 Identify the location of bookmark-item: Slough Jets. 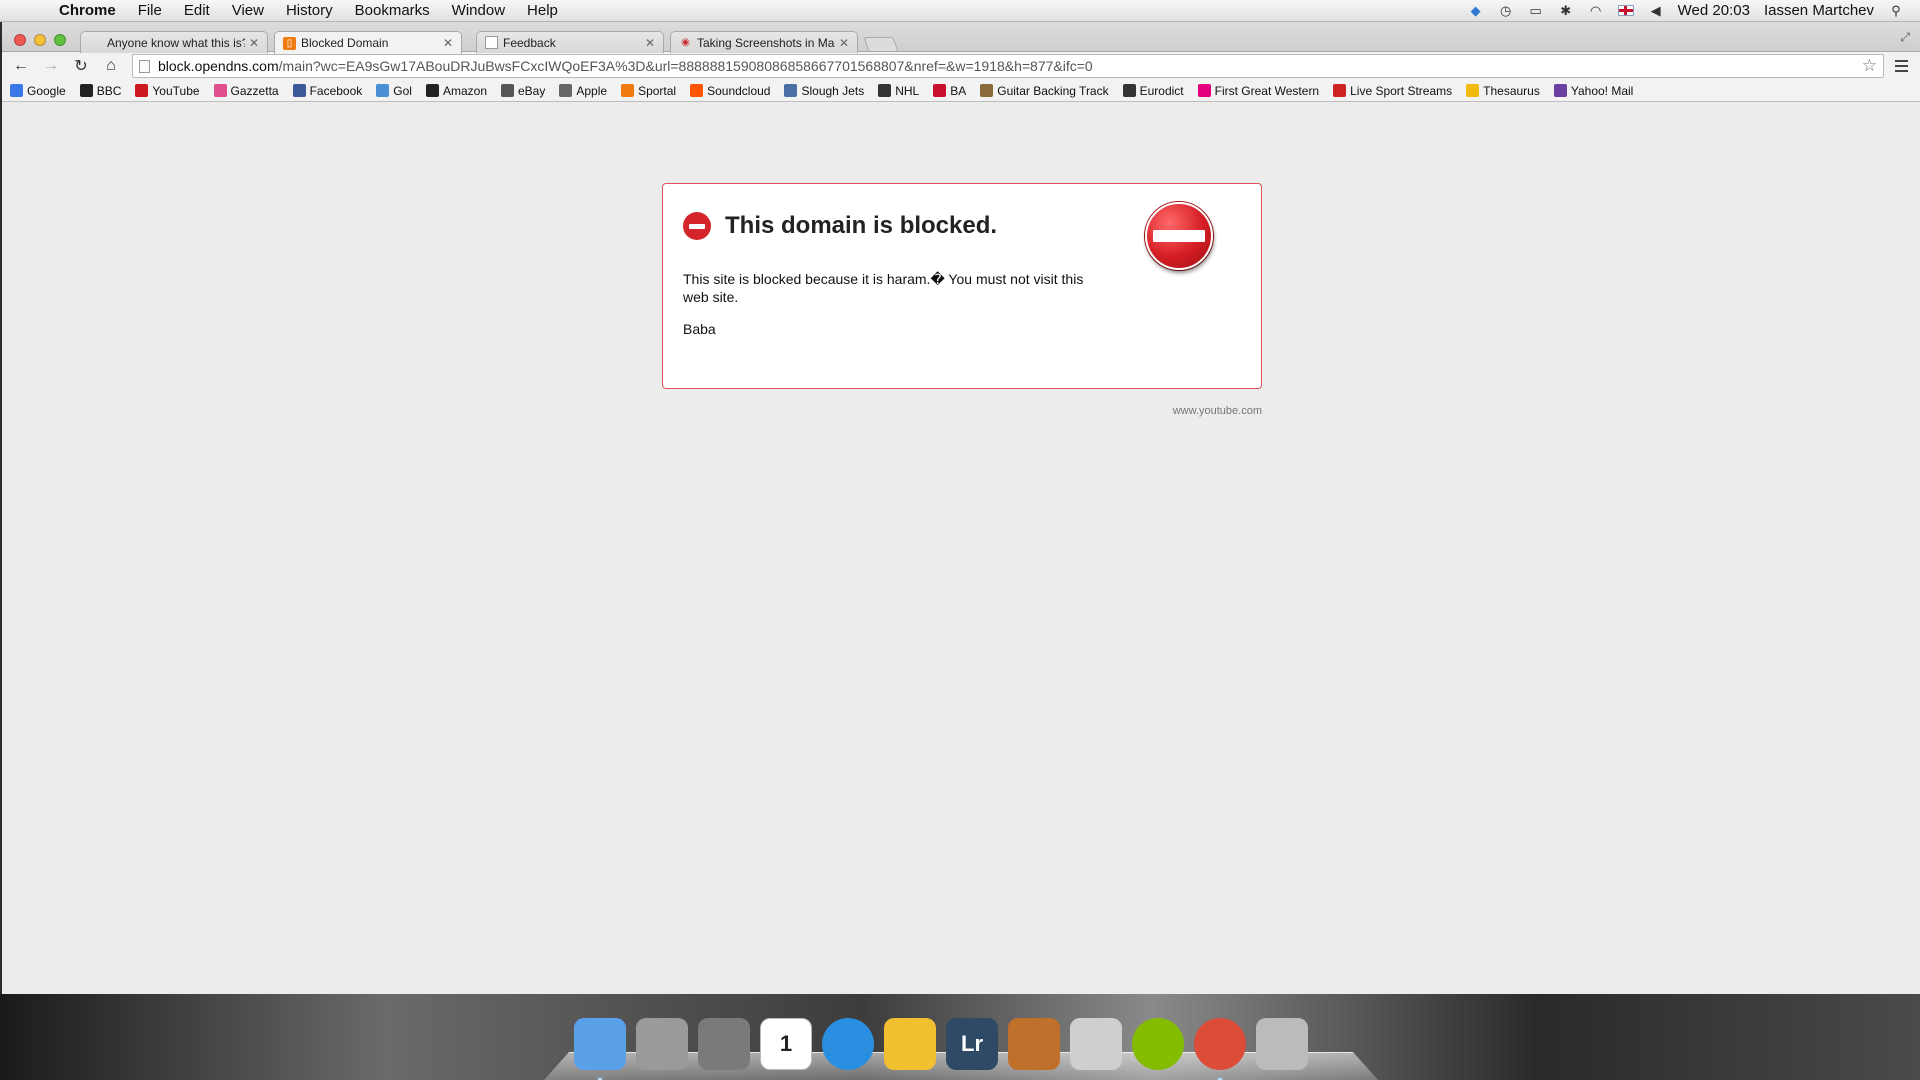
(824, 91).